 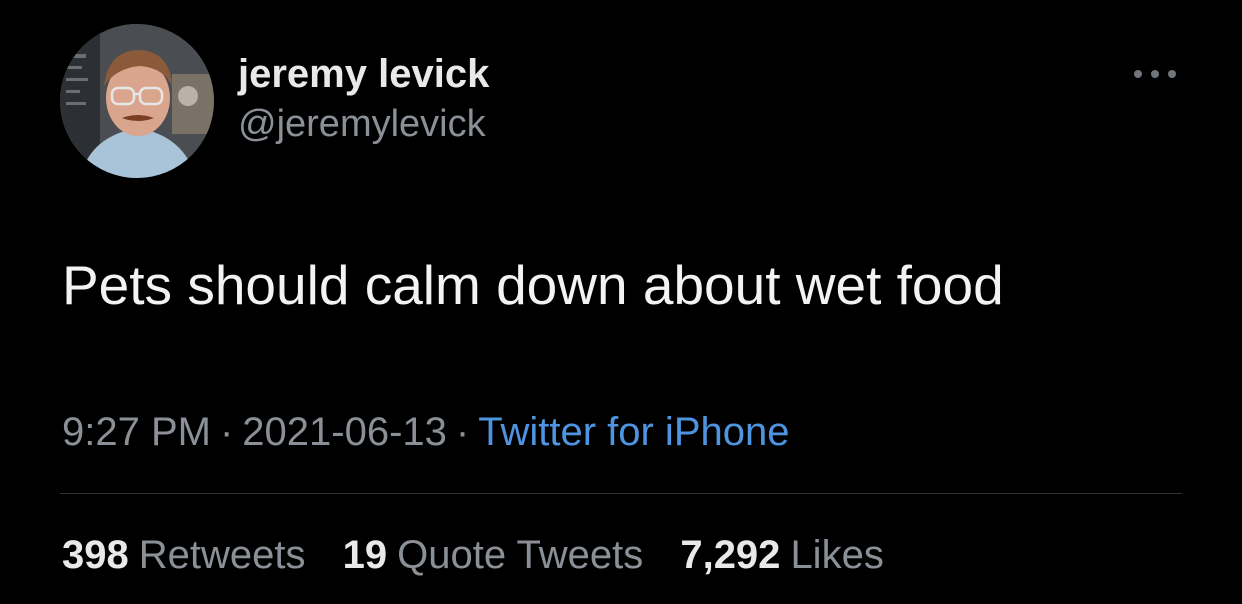 I want to click on tweet-meta: 9:27 PM · 2021-06-13 · Twitter for iPhone, so click(x=425, y=432).